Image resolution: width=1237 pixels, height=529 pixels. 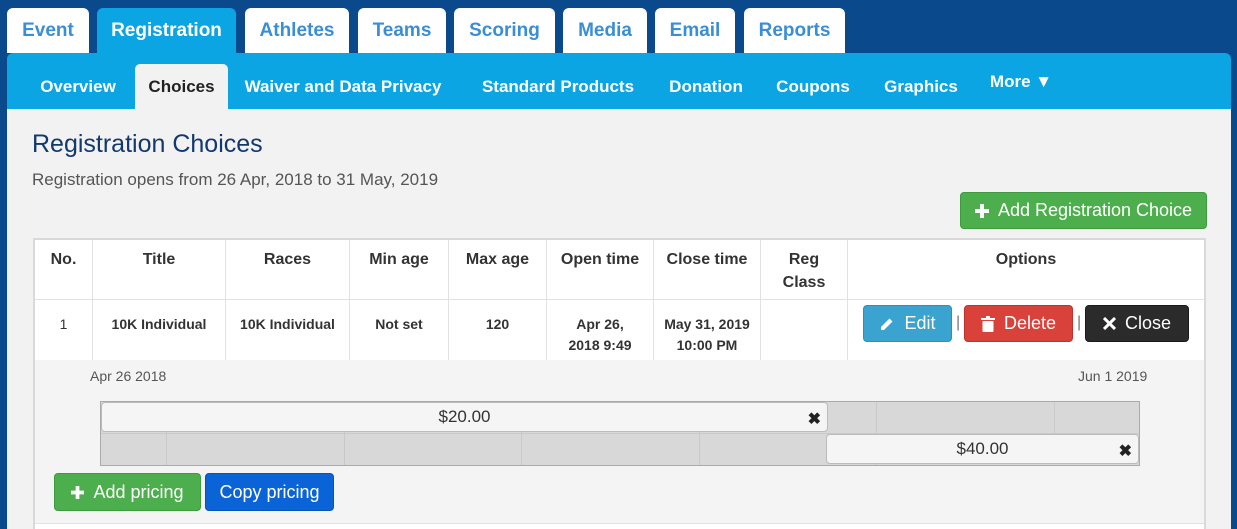 I want to click on trash-icon, so click(x=987, y=323).